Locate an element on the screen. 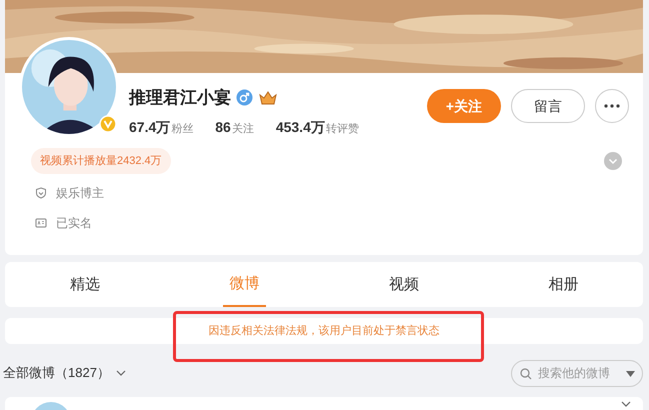  more-icon is located at coordinates (612, 106).